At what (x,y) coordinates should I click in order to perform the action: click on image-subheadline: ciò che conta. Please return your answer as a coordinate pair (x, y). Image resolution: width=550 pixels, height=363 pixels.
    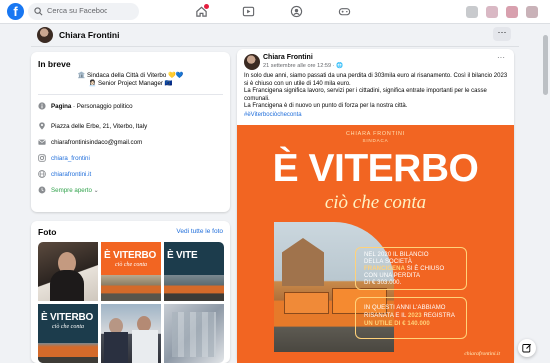
    Looking at the image, I should click on (375, 202).